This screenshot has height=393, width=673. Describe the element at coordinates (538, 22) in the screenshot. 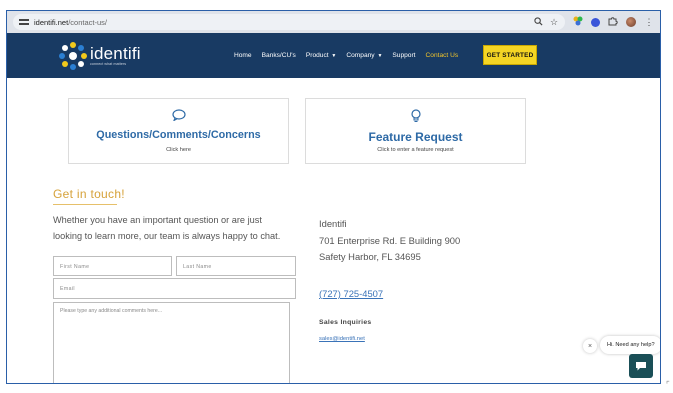

I see `zoom-icon` at that location.